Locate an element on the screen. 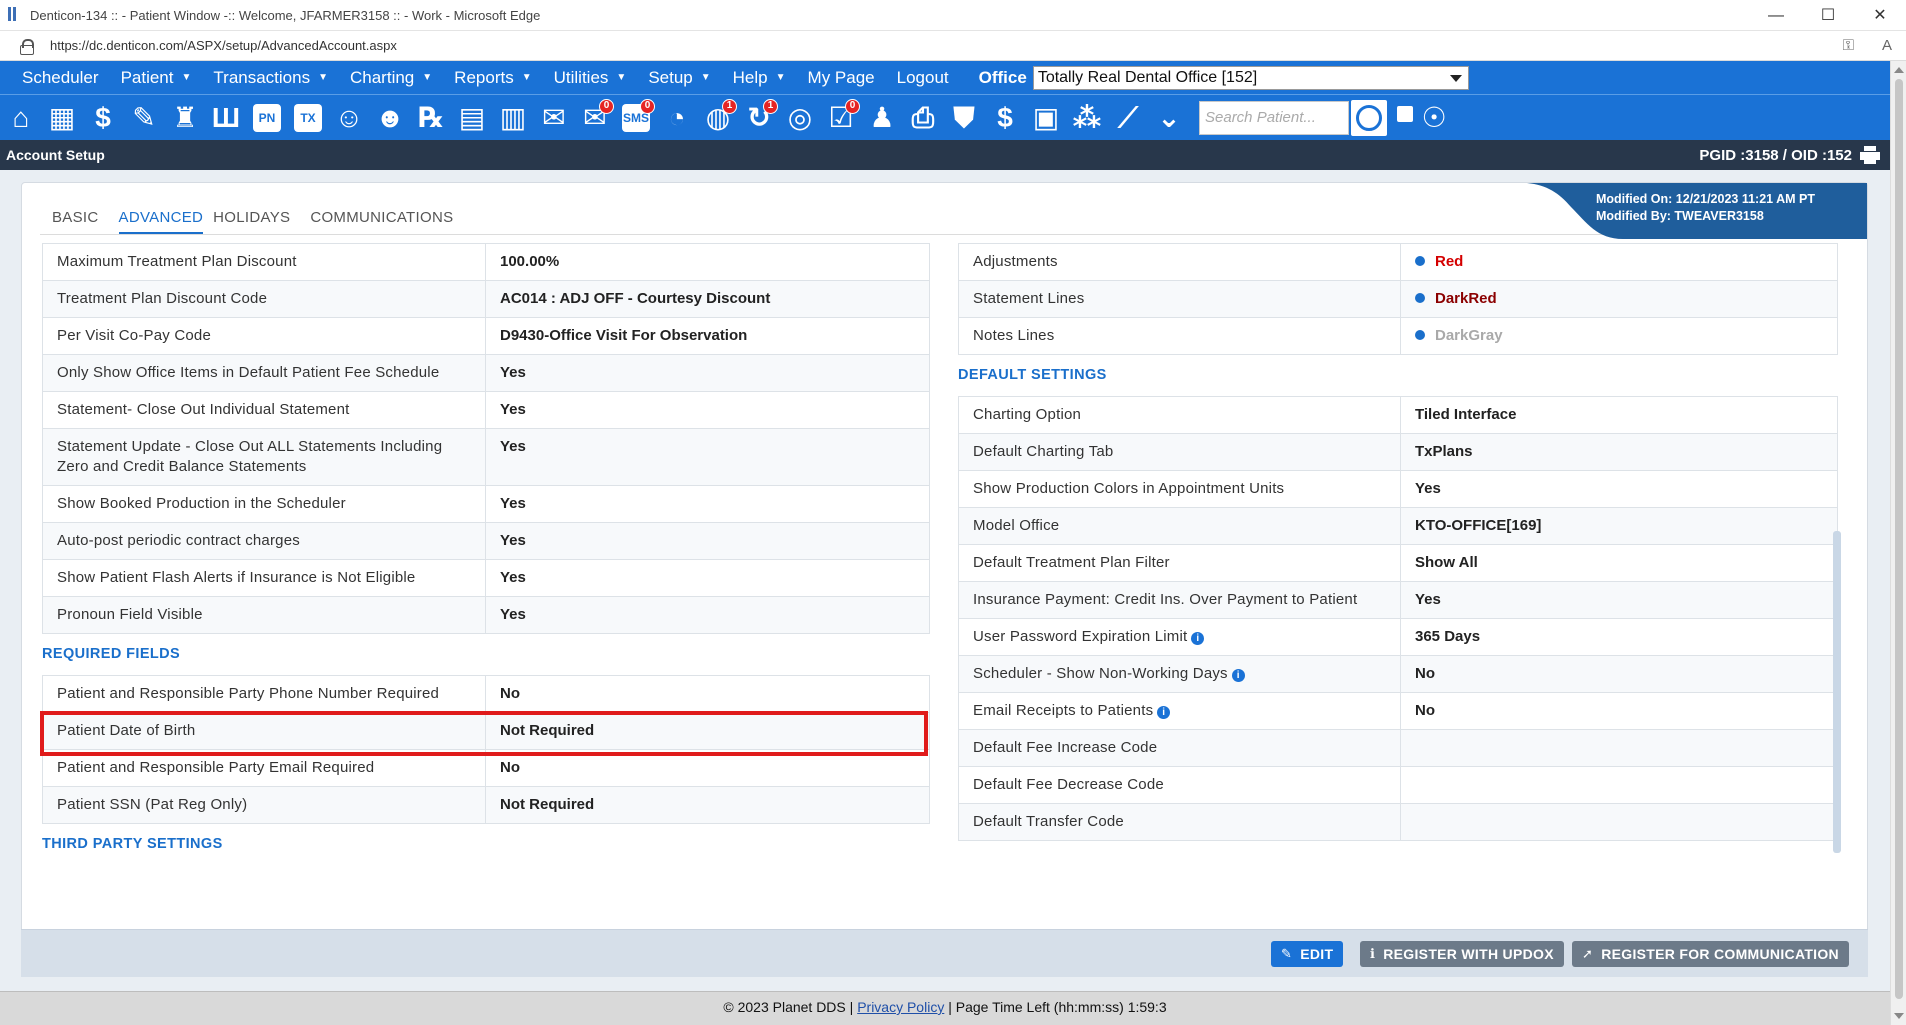  register-updox-button: ℹ REGISTER WITH UPDOX is located at coordinates (1462, 954).